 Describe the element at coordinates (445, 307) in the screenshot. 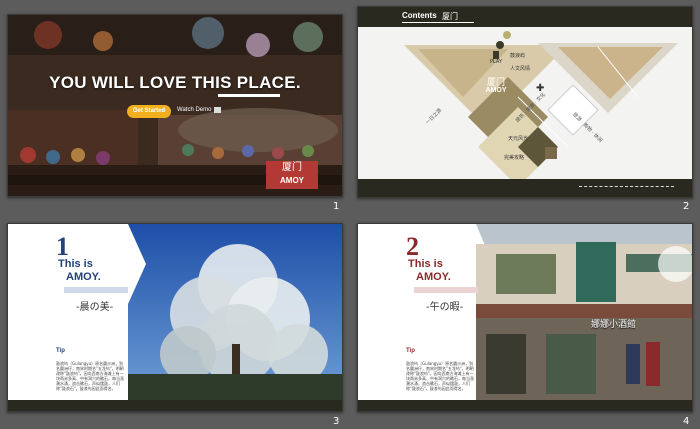

I see `slide-subtitle: -午の暇-` at that location.